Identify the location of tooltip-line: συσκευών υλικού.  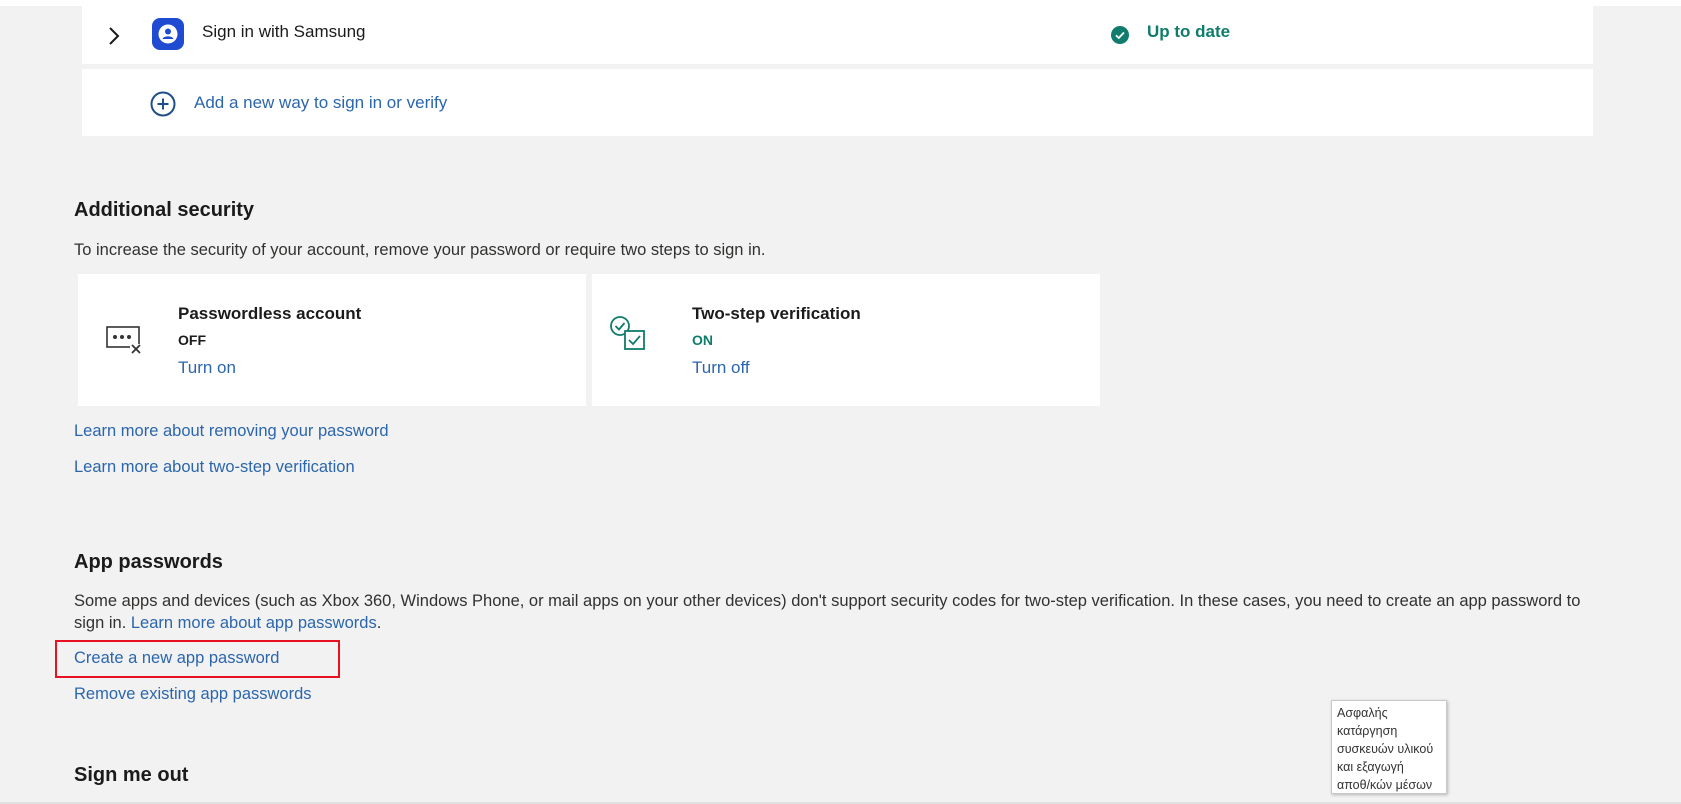
(1385, 749).